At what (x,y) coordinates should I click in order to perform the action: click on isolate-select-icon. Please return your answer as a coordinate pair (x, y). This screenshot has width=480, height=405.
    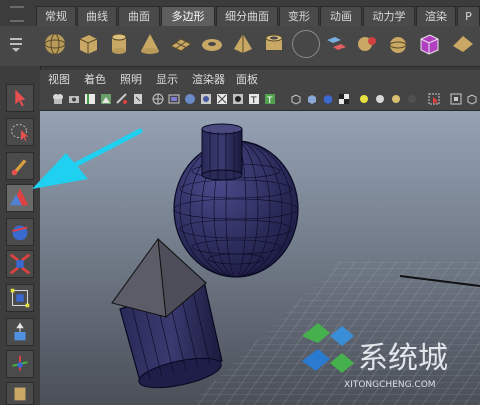
    Looking at the image, I should click on (434, 99).